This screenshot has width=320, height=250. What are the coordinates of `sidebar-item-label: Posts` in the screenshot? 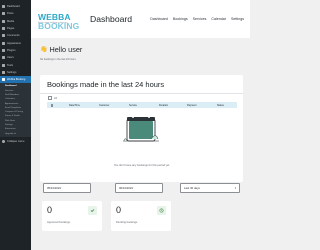 It's located at (10, 14).